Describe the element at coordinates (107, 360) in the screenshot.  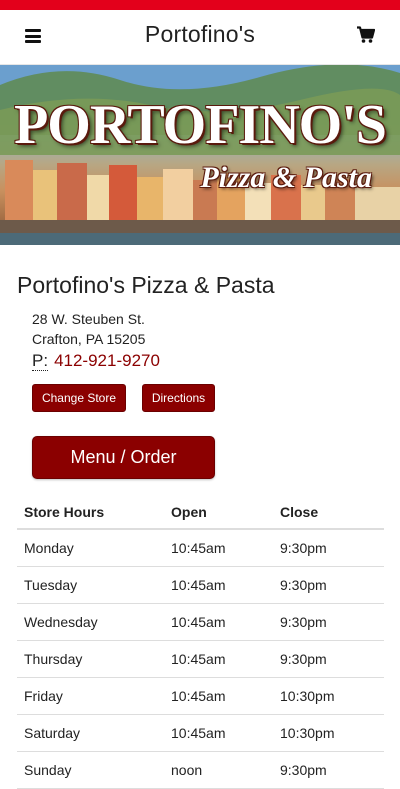
I see `phone-link: 412-921-9270` at that location.